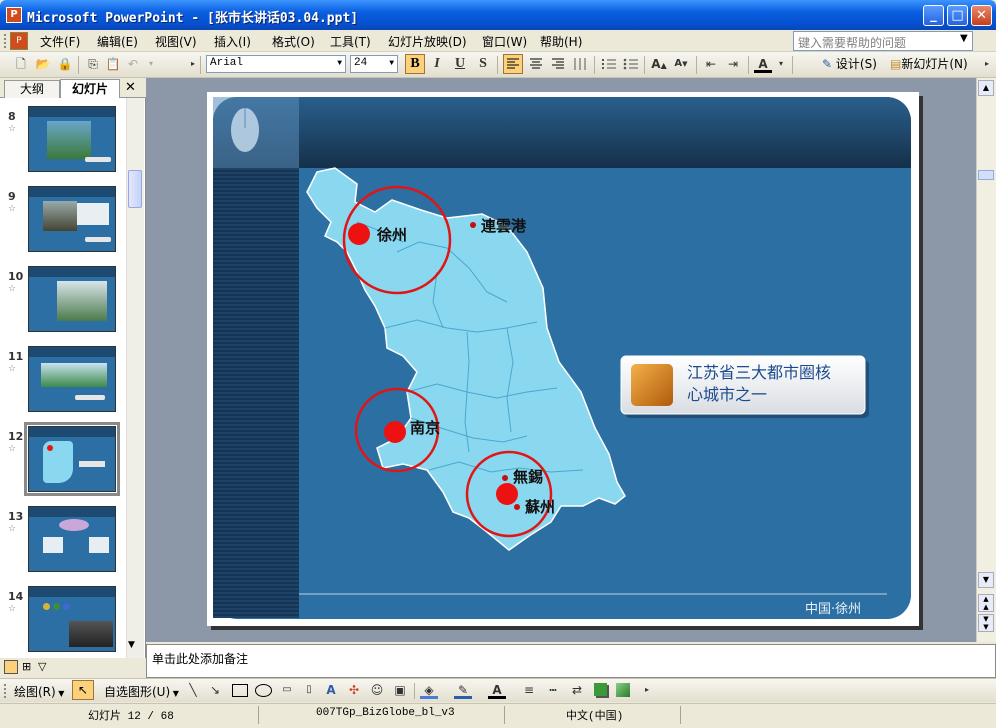 This screenshot has width=996, height=728. What do you see at coordinates (26, 666) in the screenshot?
I see `slide-sorter-view-icon: ⊞` at bounding box center [26, 666].